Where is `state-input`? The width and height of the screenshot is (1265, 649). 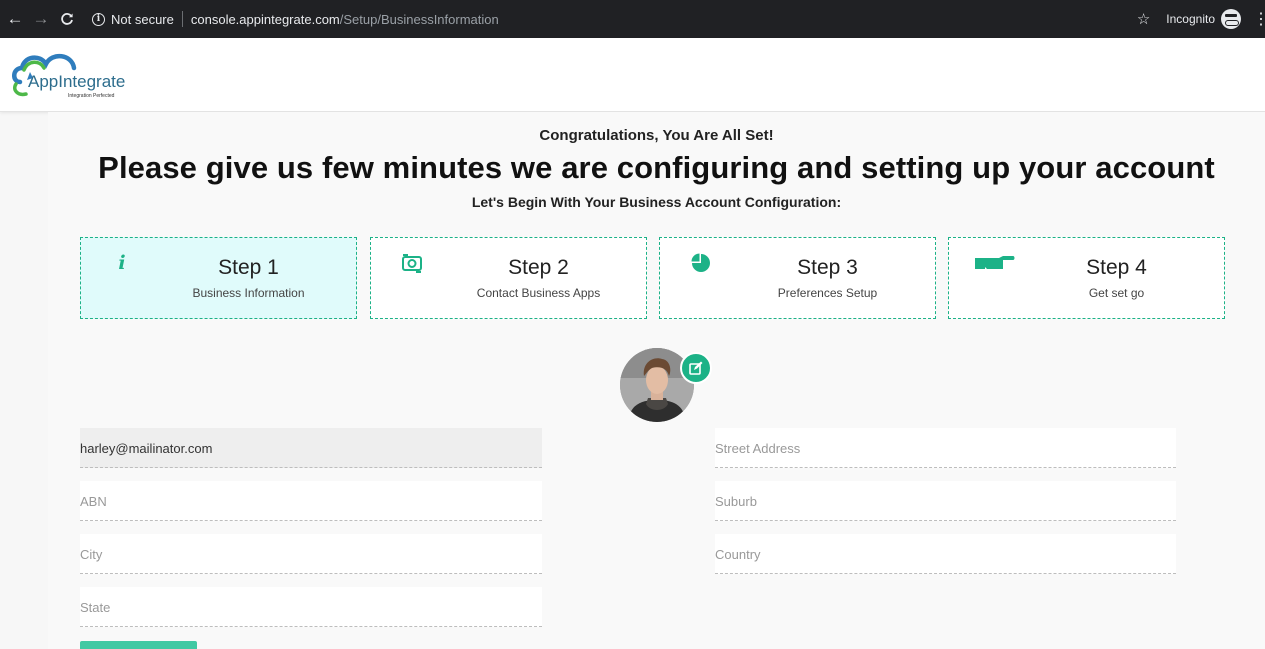
state-input is located at coordinates (311, 607).